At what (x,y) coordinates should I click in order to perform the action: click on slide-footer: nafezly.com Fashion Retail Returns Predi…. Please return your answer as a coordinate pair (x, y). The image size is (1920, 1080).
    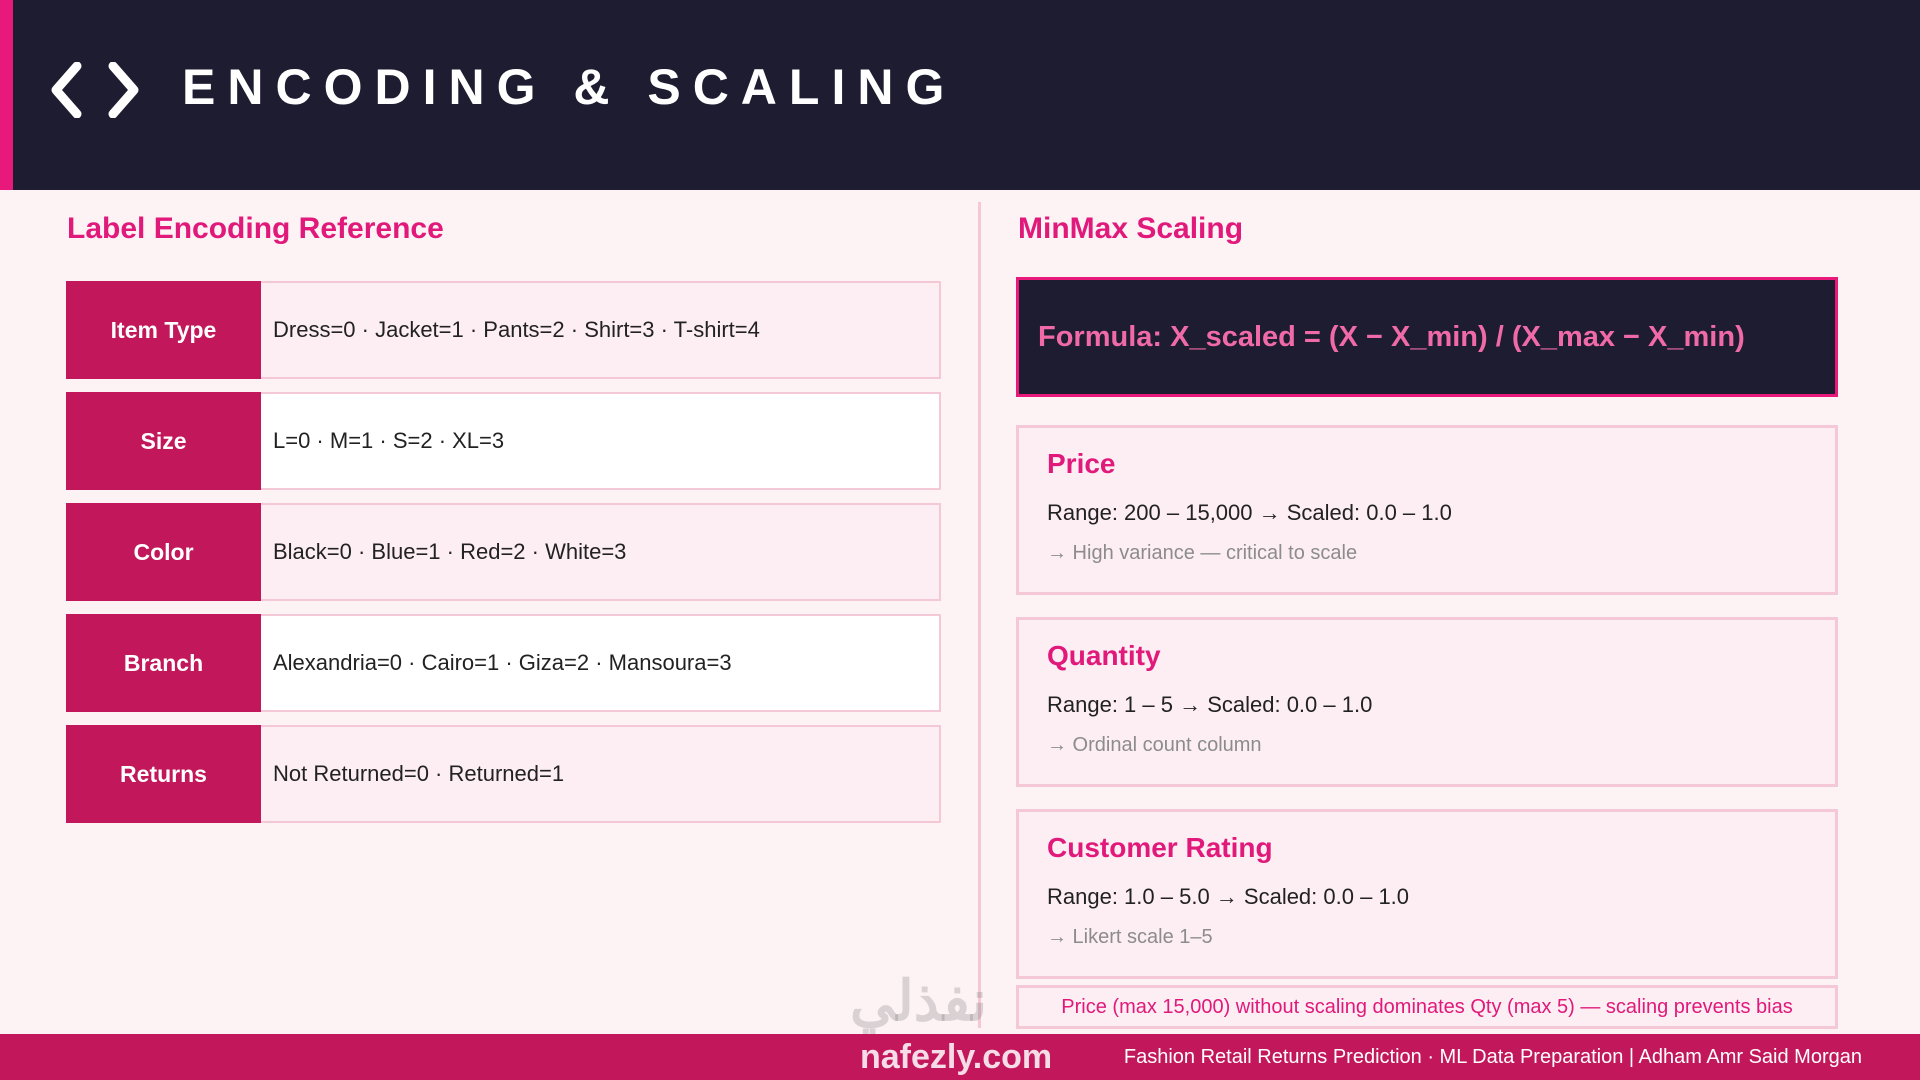
    Looking at the image, I should click on (960, 1057).